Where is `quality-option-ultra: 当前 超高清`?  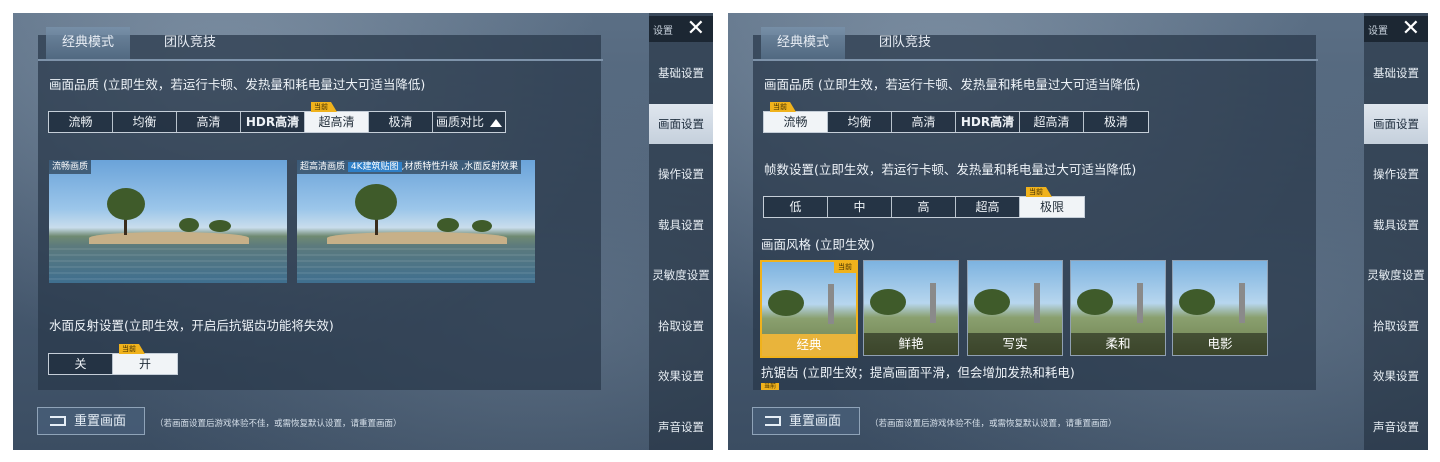
quality-option-ultra: 当前 超高清 is located at coordinates (337, 117).